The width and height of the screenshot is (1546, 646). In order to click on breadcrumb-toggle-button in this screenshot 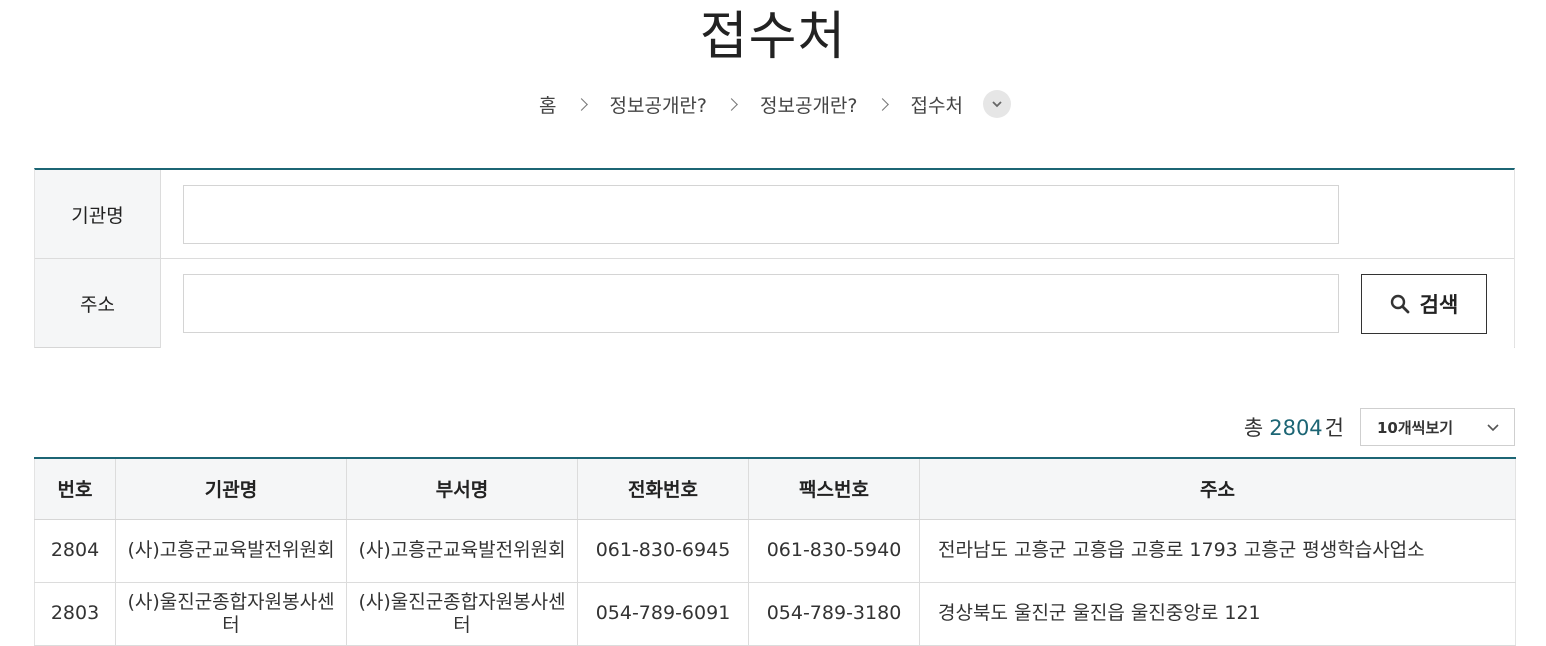, I will do `click(996, 104)`.